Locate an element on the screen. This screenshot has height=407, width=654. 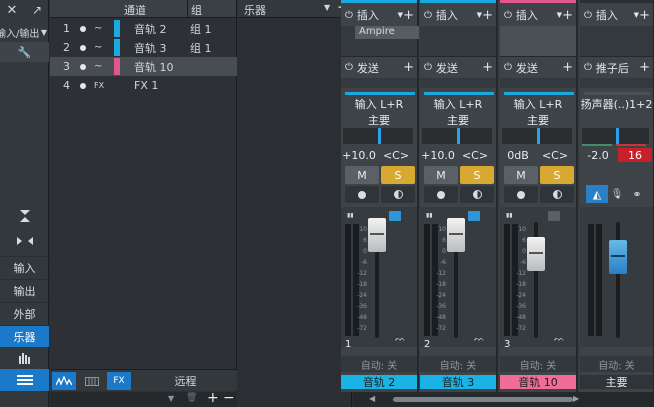
output-routing is located at coordinates (616, 119).